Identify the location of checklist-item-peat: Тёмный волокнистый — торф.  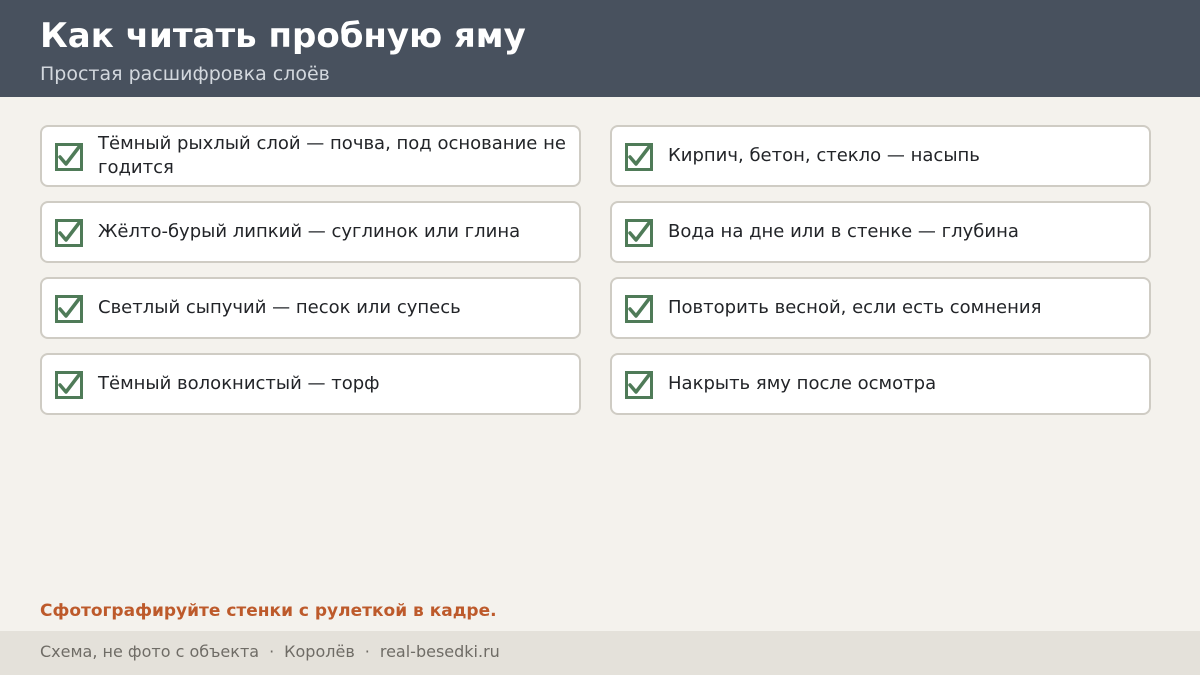
(310, 384).